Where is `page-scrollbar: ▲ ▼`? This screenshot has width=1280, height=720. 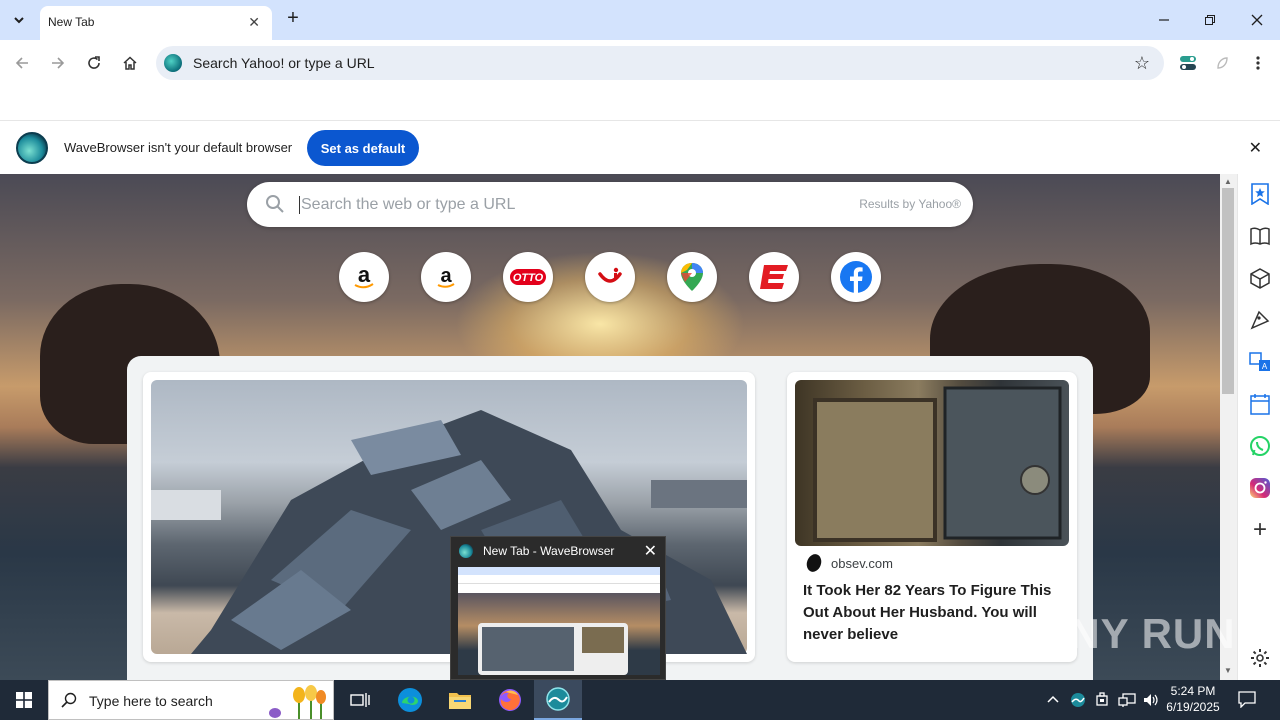
page-scrollbar: ▲ ▼ is located at coordinates (1228, 427).